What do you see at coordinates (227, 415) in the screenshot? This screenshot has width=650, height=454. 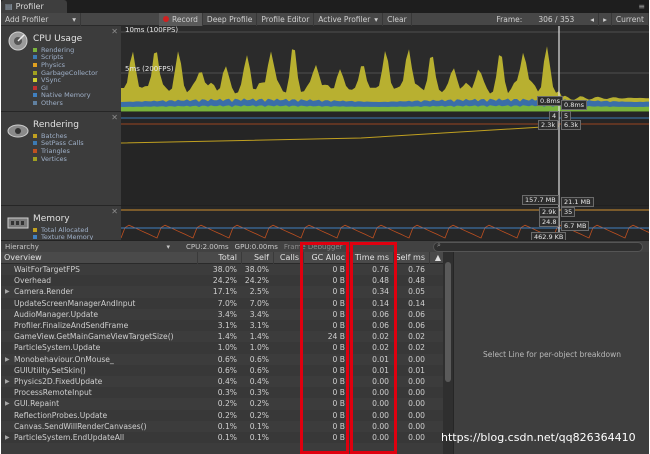 I see `row-total: 0.2%` at bounding box center [227, 415].